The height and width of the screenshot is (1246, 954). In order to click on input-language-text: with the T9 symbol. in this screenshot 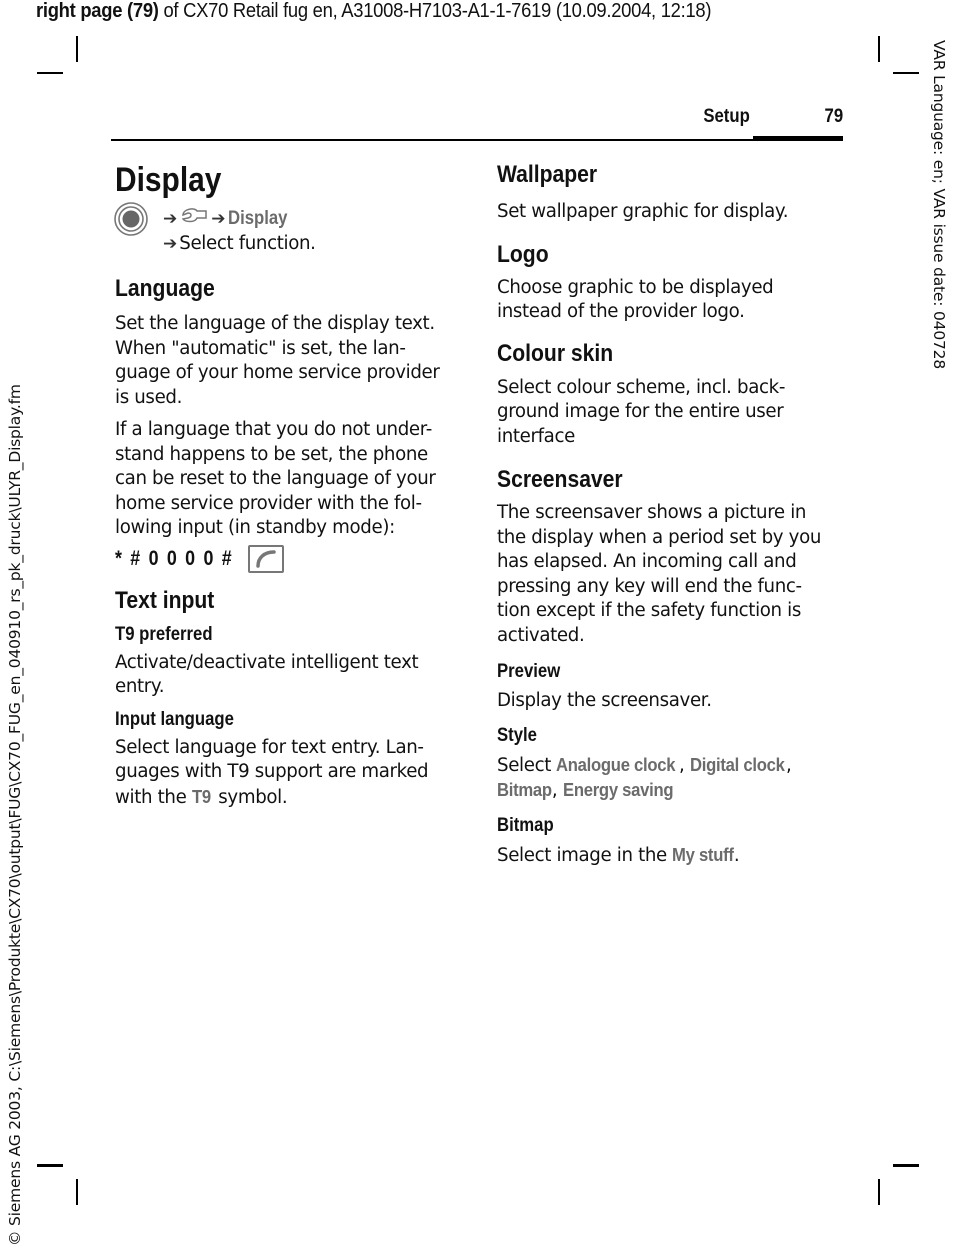, I will do `click(290, 798)`.